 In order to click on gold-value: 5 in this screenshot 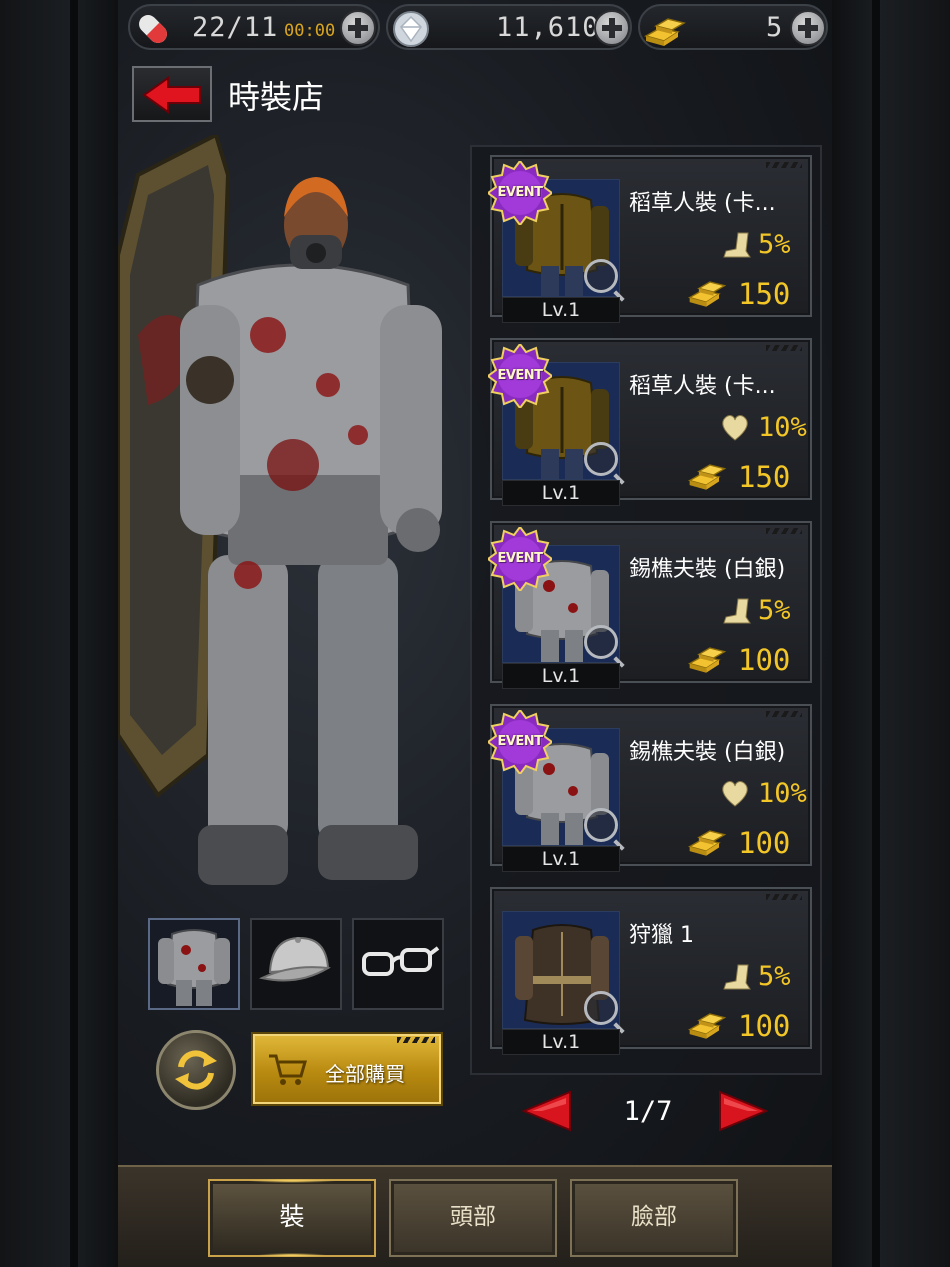, I will do `click(775, 27)`.